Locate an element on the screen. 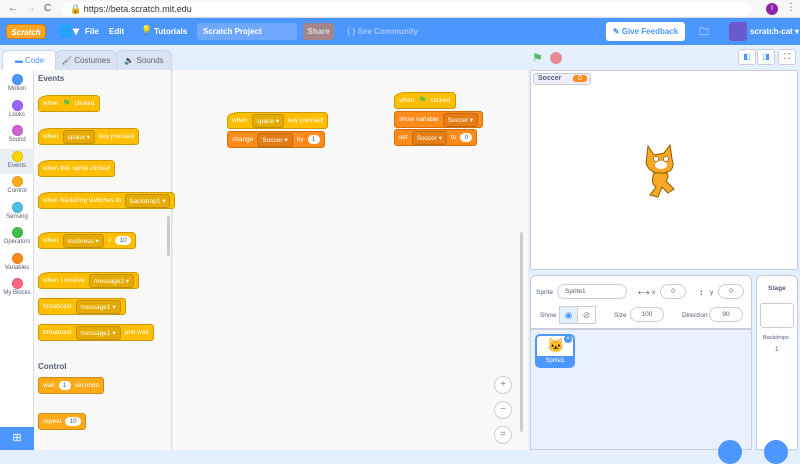 This screenshot has height=464, width=800. language-globe-icon: 🌐▾ is located at coordinates (68, 31).